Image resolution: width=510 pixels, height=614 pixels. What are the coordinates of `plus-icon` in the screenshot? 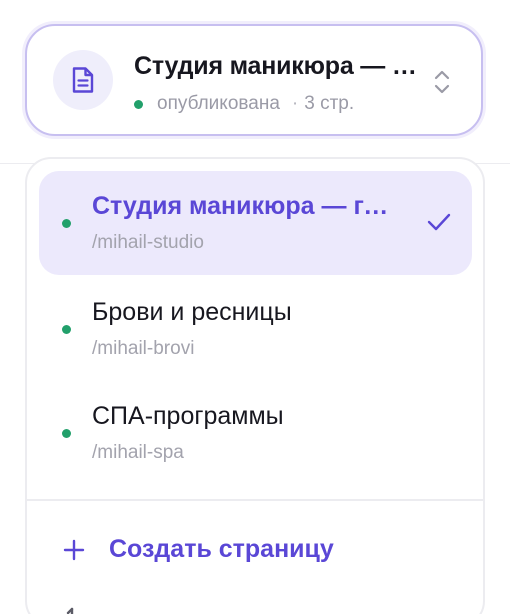 It's located at (74, 550).